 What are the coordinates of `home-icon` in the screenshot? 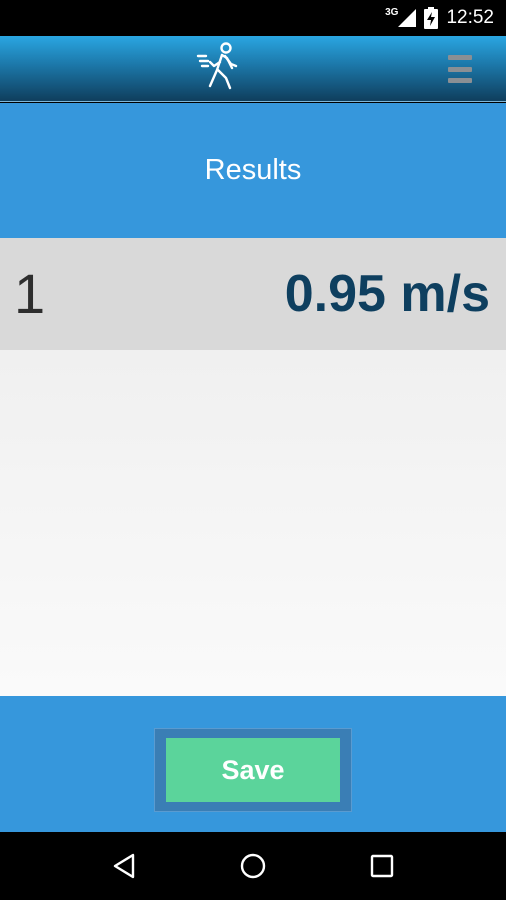 It's located at (253, 866).